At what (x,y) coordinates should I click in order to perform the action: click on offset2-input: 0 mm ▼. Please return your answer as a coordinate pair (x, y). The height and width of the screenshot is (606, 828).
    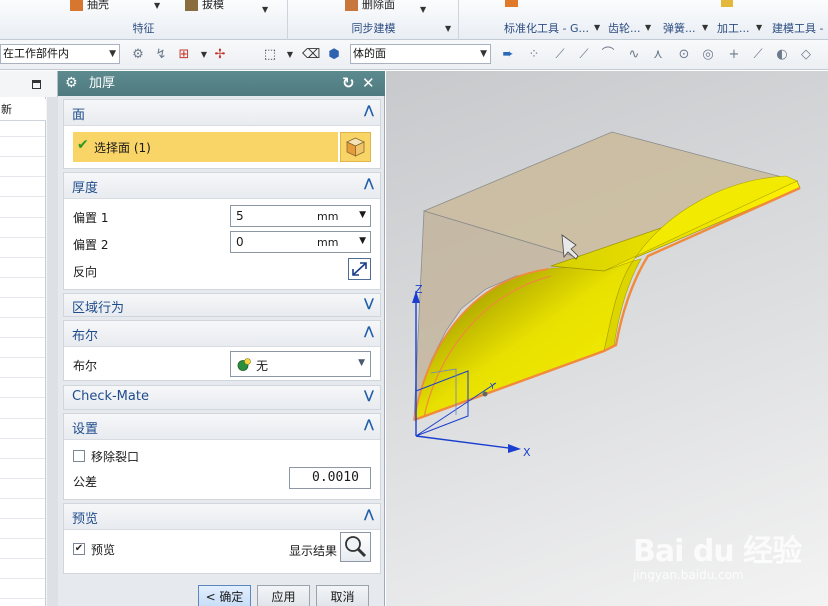
    Looking at the image, I should click on (300, 242).